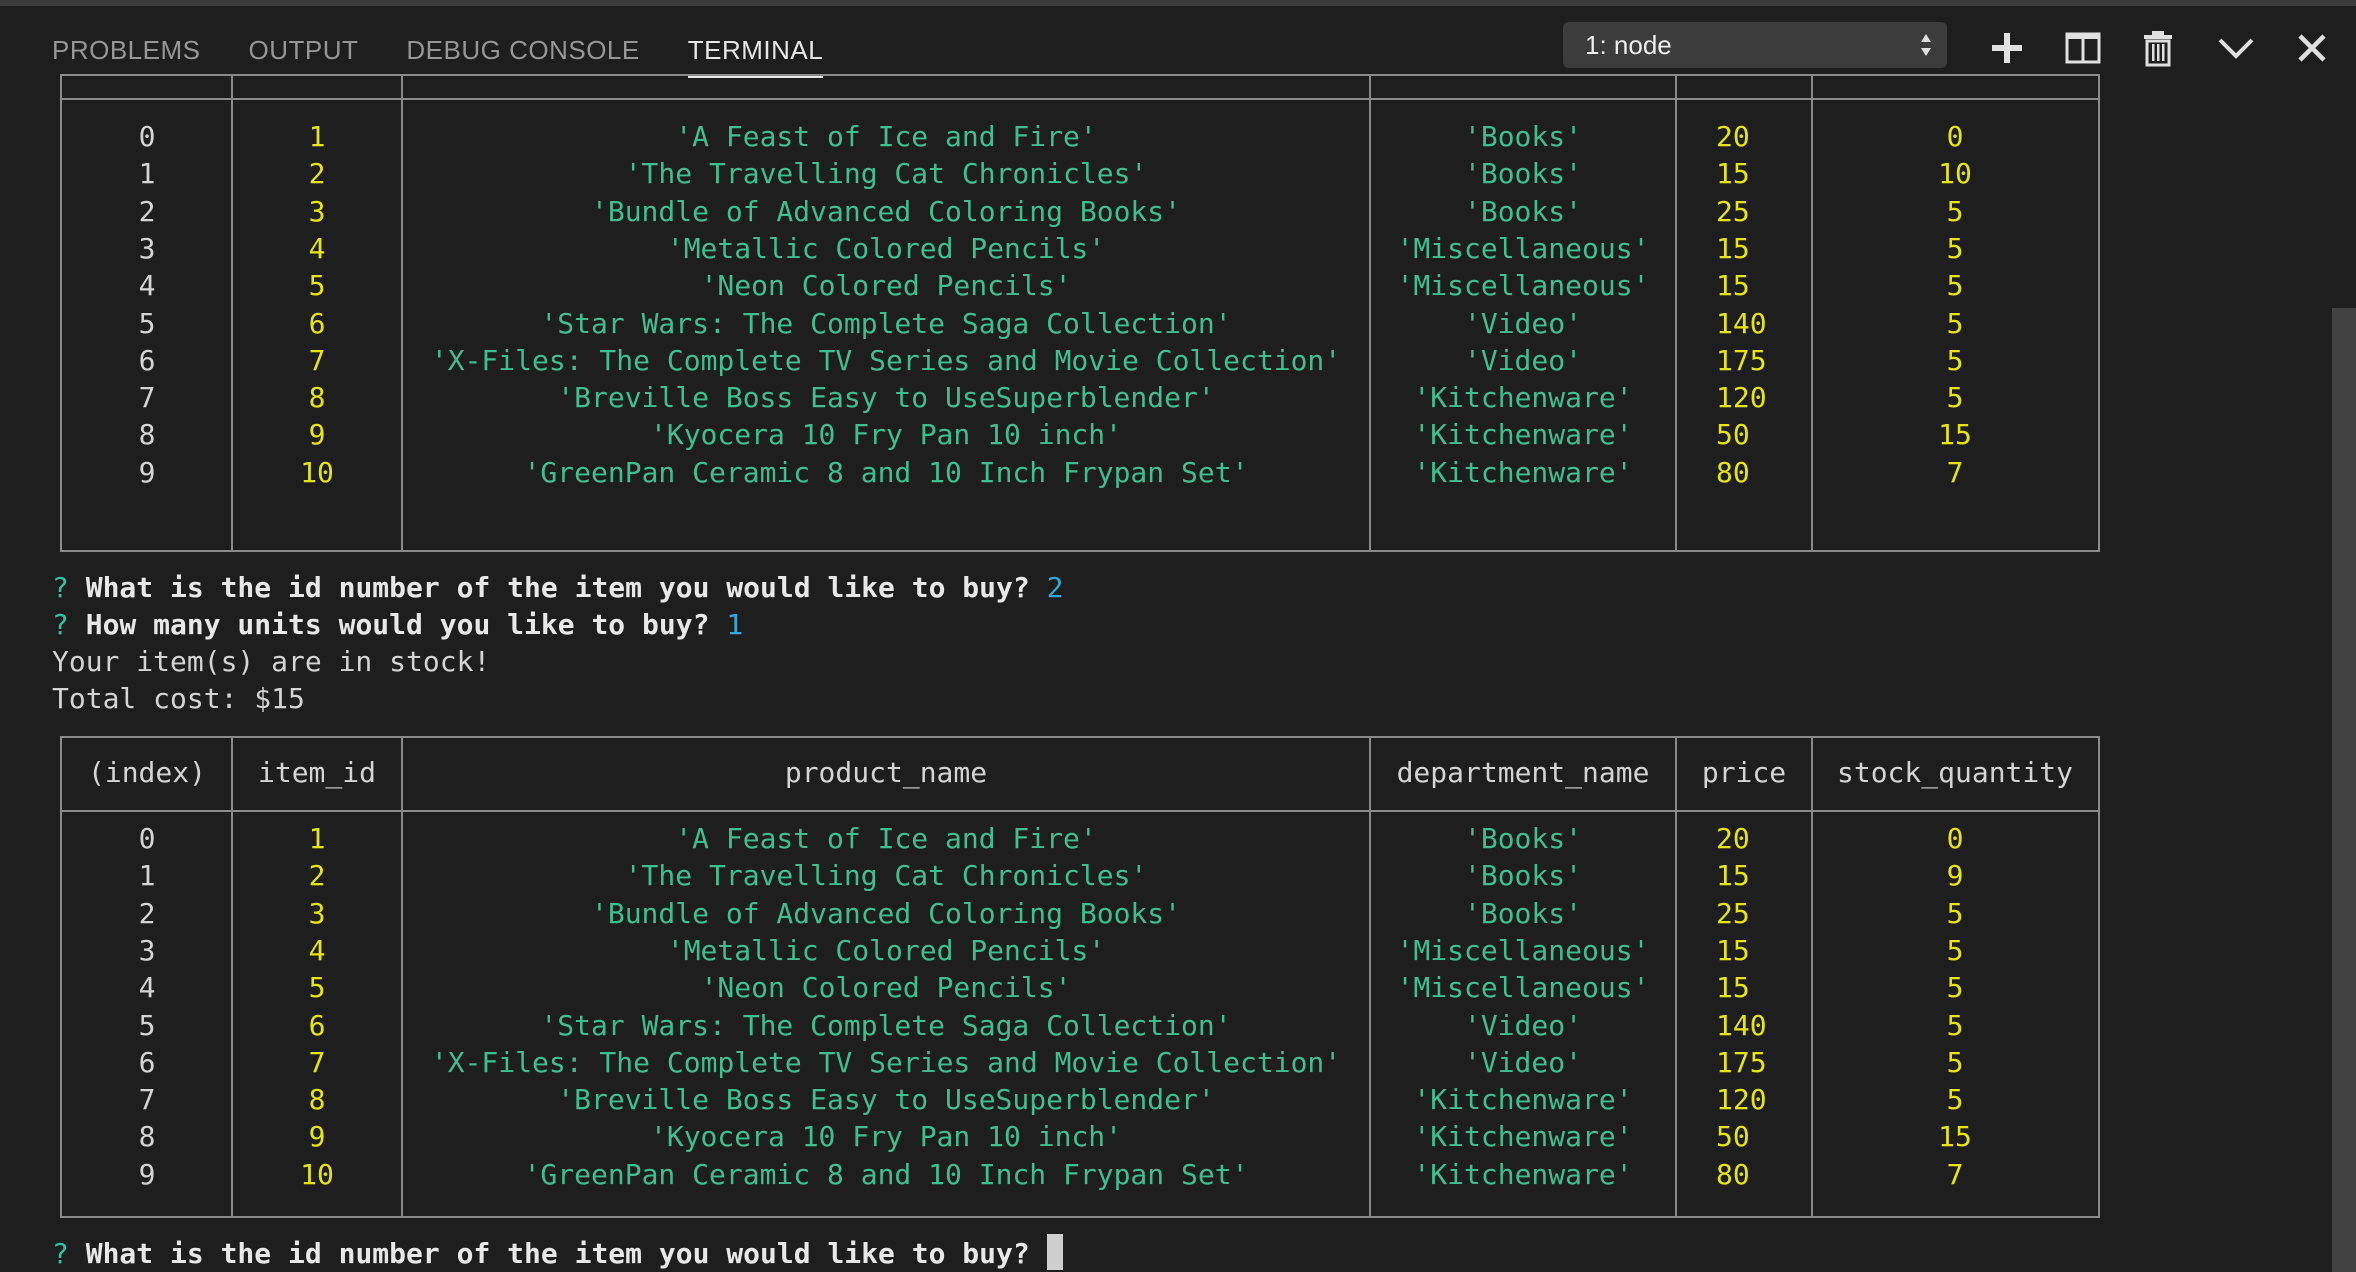 This screenshot has width=2356, height=1272. What do you see at coordinates (2344, 790) in the screenshot?
I see `terminal-scrollbar` at bounding box center [2344, 790].